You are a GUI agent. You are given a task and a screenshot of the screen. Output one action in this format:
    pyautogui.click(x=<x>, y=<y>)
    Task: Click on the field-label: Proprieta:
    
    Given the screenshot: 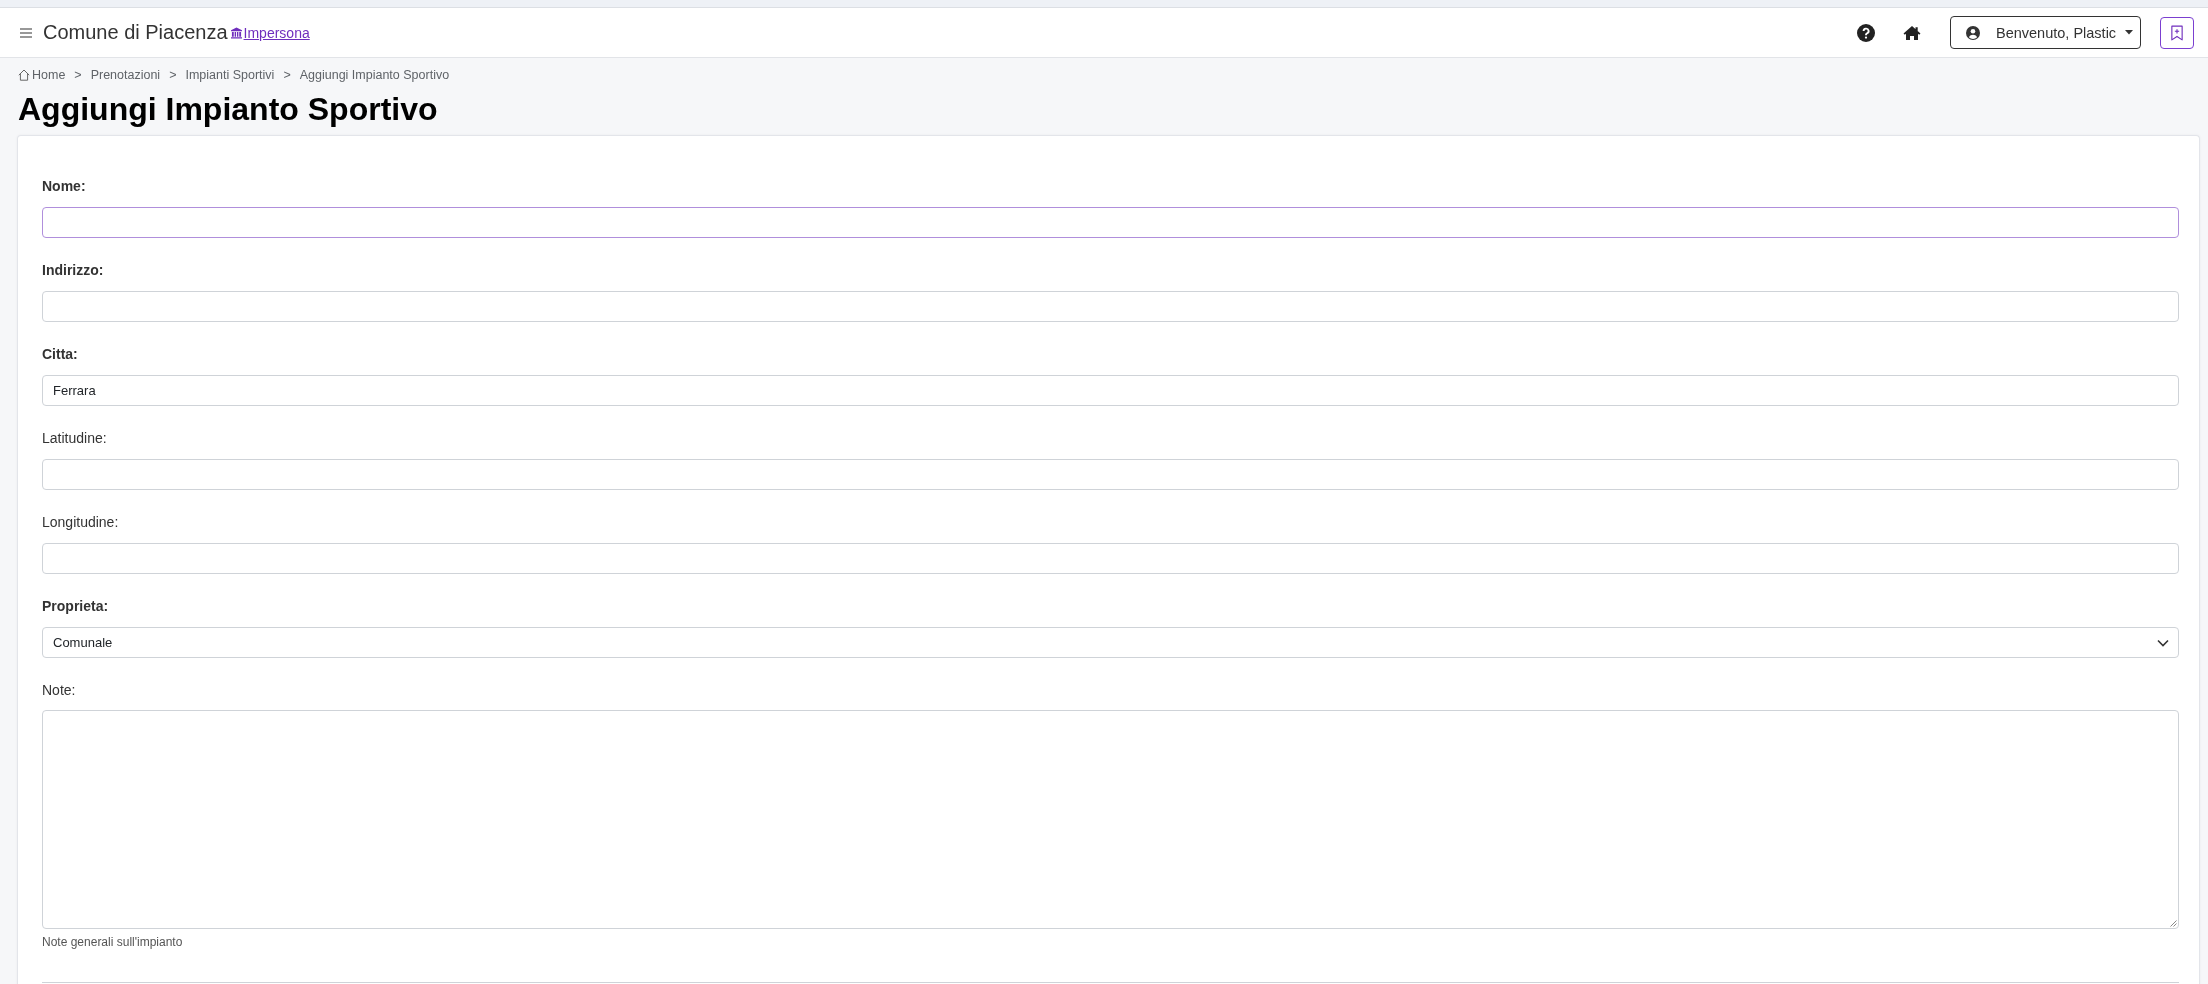 What is the action you would take?
    pyautogui.click(x=75, y=606)
    